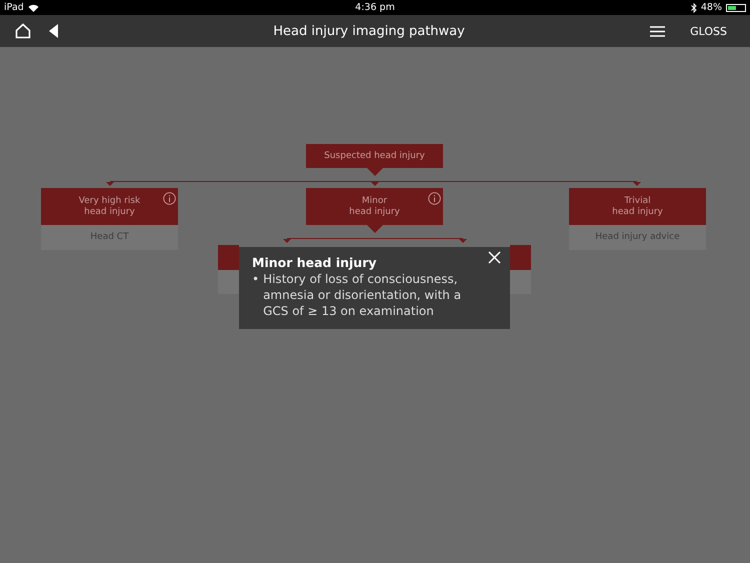  What do you see at coordinates (33, 8) in the screenshot?
I see `wifi-icon` at bounding box center [33, 8].